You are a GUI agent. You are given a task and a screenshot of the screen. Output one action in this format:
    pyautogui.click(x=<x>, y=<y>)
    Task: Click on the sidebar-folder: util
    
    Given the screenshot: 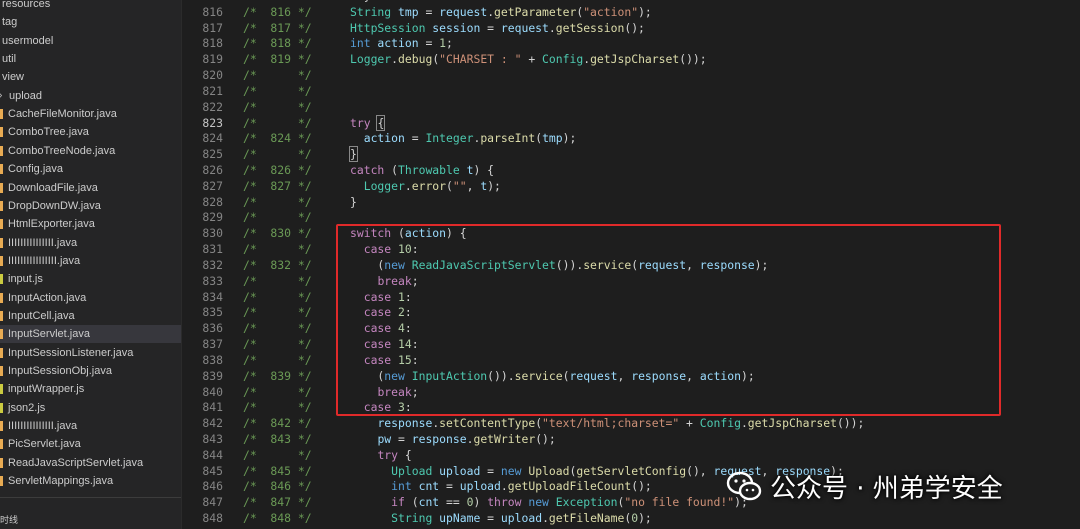 What is the action you would take?
    pyautogui.click(x=90, y=59)
    